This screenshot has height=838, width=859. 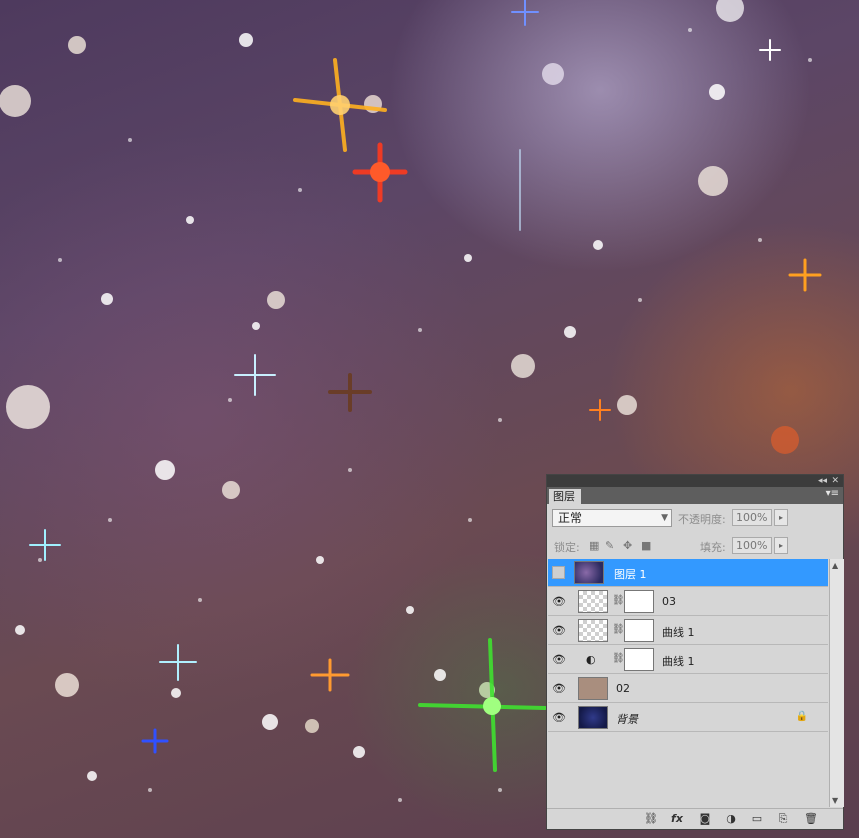 I want to click on lock-fill-row: 锁定: ▦ ✎ ✥ ■ 填充: 100% ▸, so click(x=695, y=546).